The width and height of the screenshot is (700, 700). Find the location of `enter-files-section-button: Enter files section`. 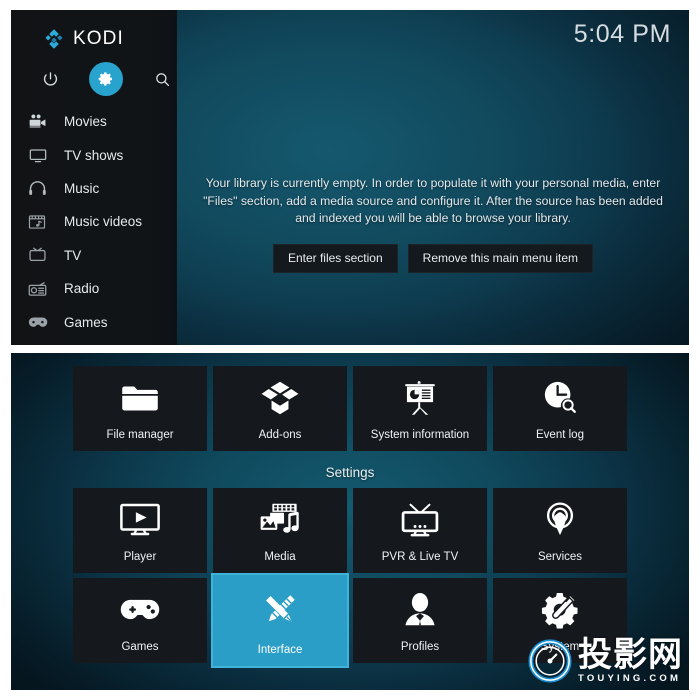

enter-files-section-button: Enter files section is located at coordinates (335, 258).